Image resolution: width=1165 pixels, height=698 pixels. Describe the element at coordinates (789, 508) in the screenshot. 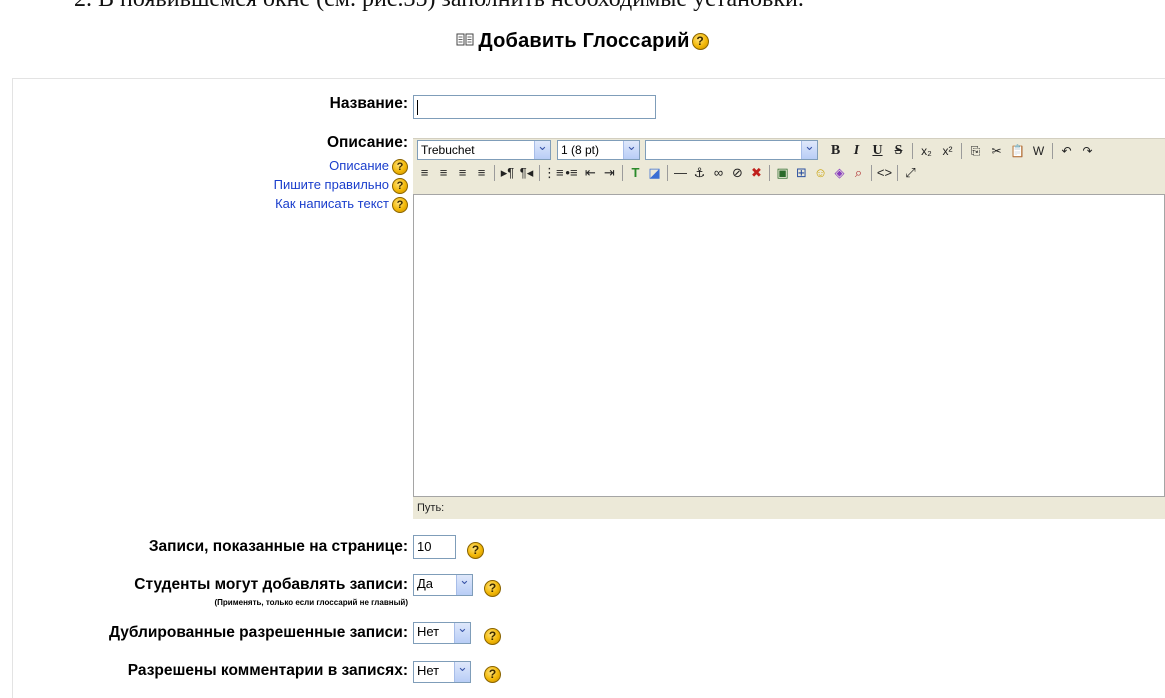

I see `editor-path-bar: Путь:` at that location.